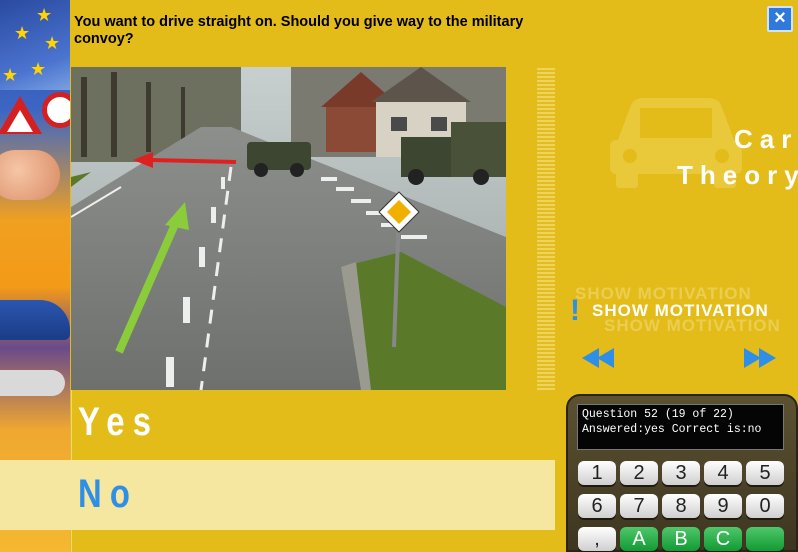  Describe the element at coordinates (765, 473) in the screenshot. I see `key-5: 5` at that location.